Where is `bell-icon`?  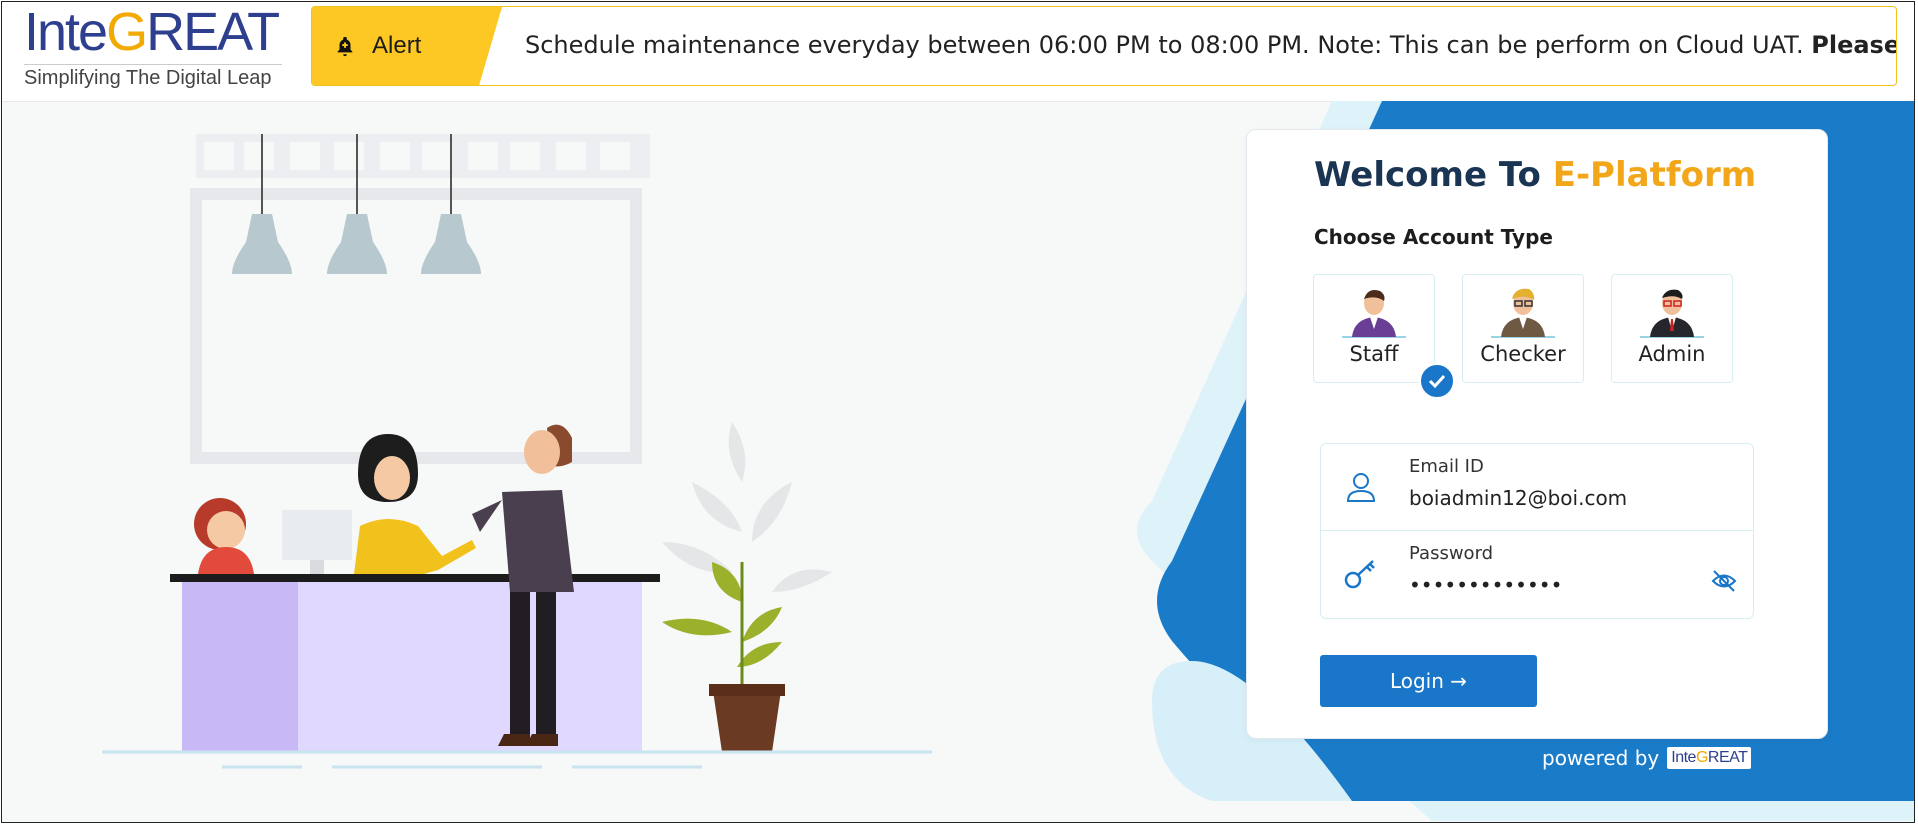 bell-icon is located at coordinates (345, 46).